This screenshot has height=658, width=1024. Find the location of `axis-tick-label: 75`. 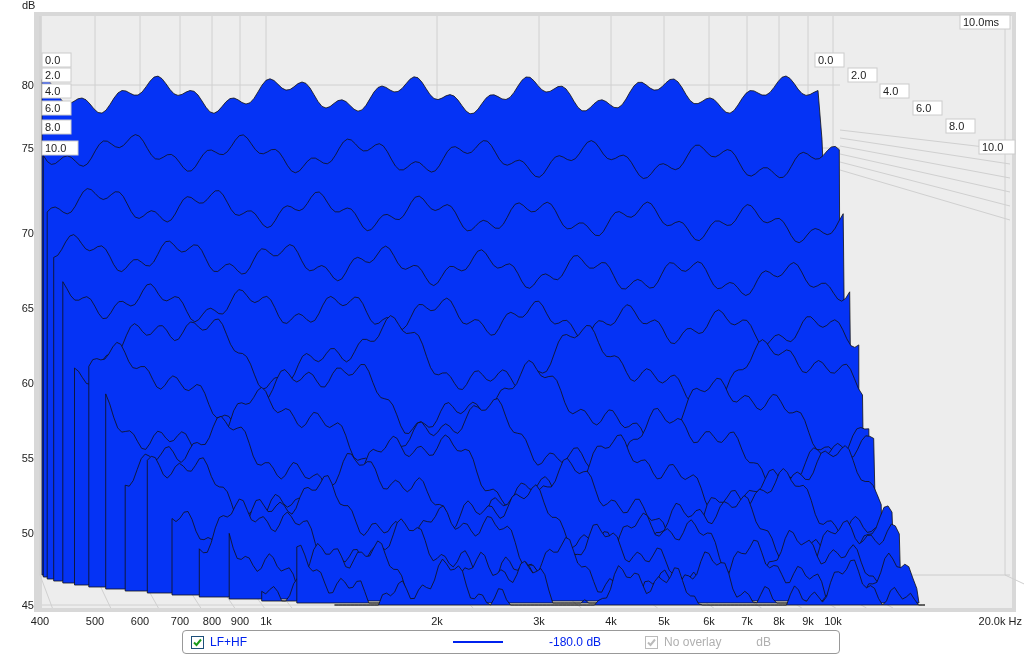

axis-tick-label: 75 is located at coordinates (27, 148).